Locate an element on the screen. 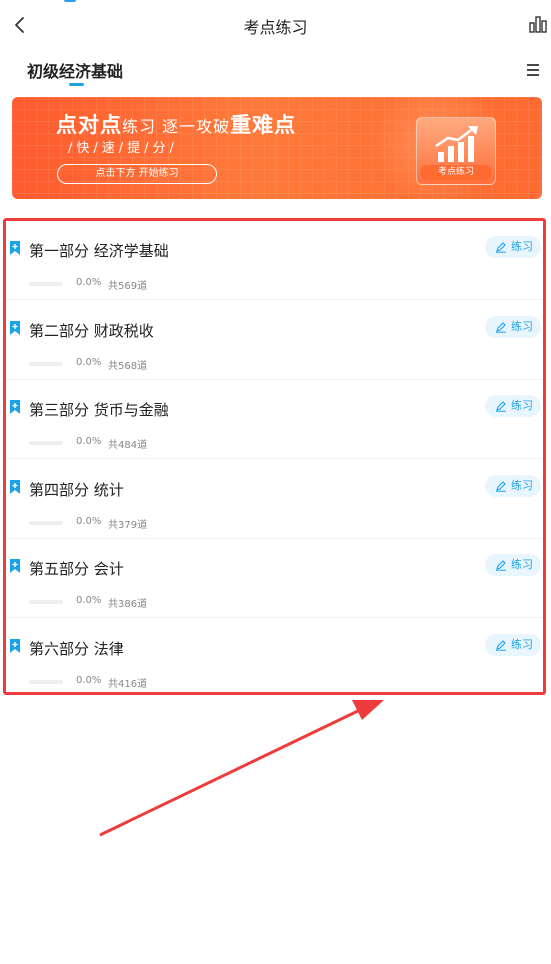 This screenshot has width=551, height=964. status-bar-app-icon is located at coordinates (70, 1).